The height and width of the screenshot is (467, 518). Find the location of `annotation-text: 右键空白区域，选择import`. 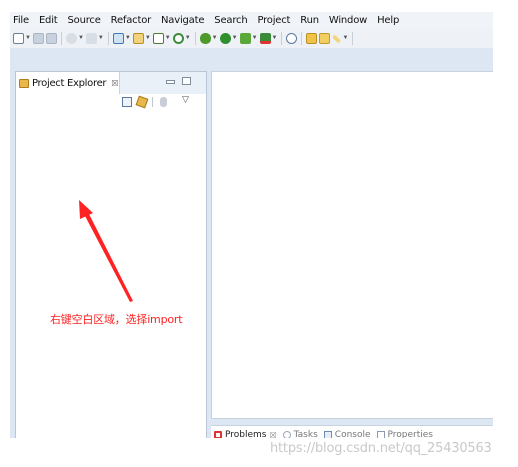

annotation-text: 右键空白区域，选择import is located at coordinates (116, 319).